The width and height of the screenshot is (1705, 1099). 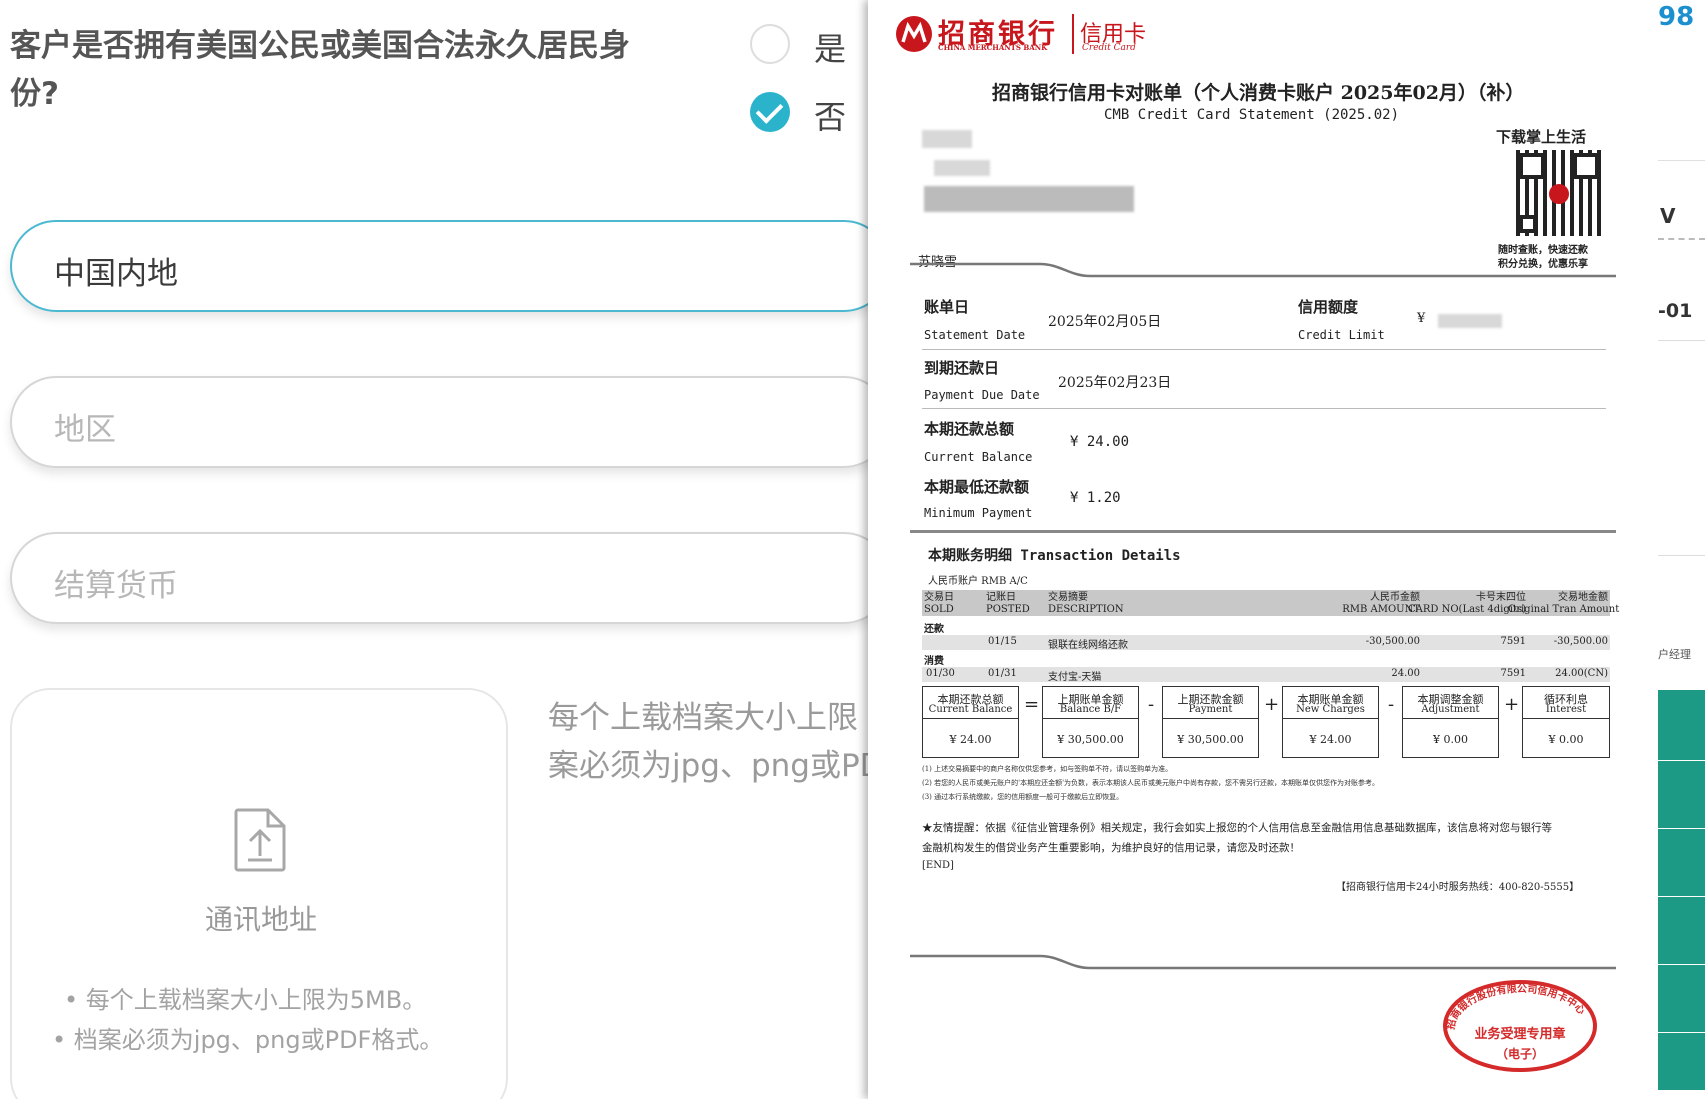 What do you see at coordinates (1668, 216) in the screenshot?
I see `strip-fragment-2: V` at bounding box center [1668, 216].